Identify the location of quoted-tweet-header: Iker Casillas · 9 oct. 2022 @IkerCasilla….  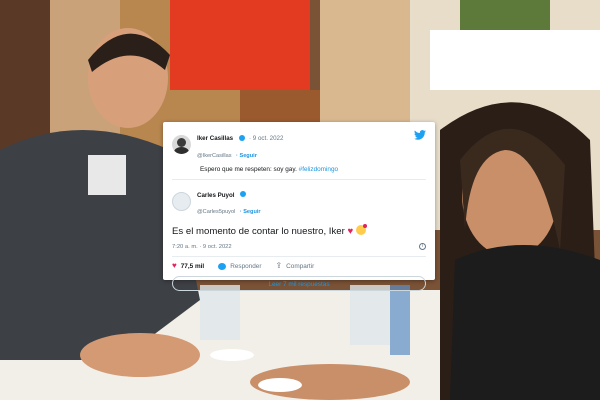
(299, 145).